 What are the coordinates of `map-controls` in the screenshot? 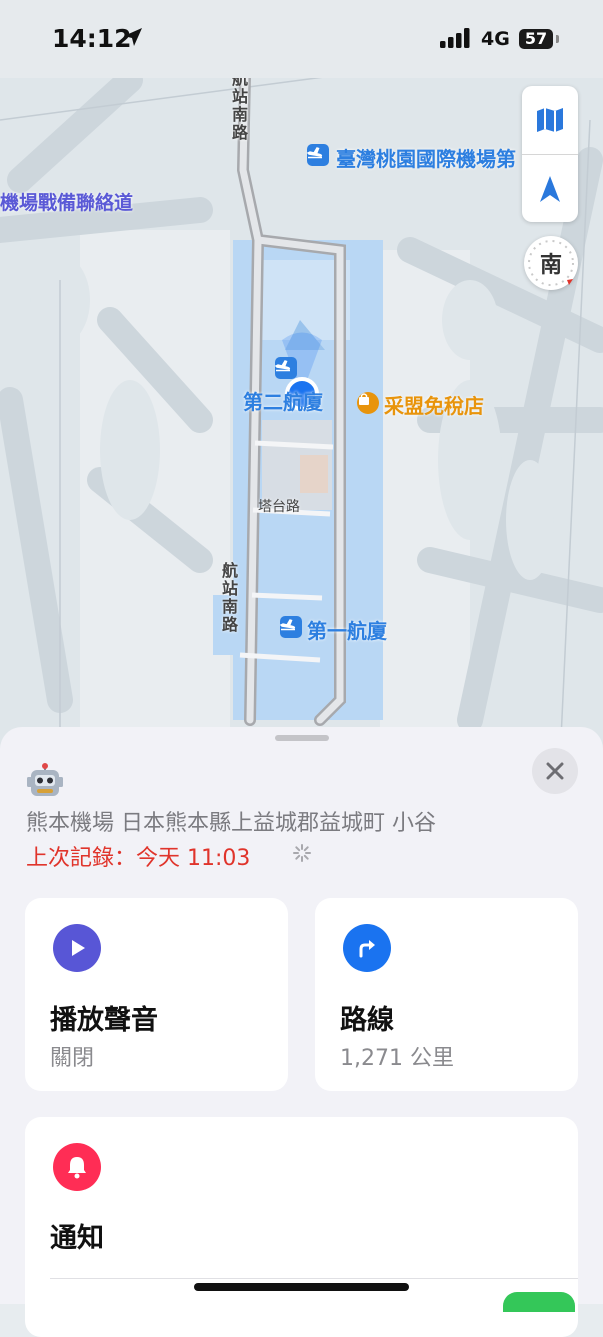 It's located at (550, 154).